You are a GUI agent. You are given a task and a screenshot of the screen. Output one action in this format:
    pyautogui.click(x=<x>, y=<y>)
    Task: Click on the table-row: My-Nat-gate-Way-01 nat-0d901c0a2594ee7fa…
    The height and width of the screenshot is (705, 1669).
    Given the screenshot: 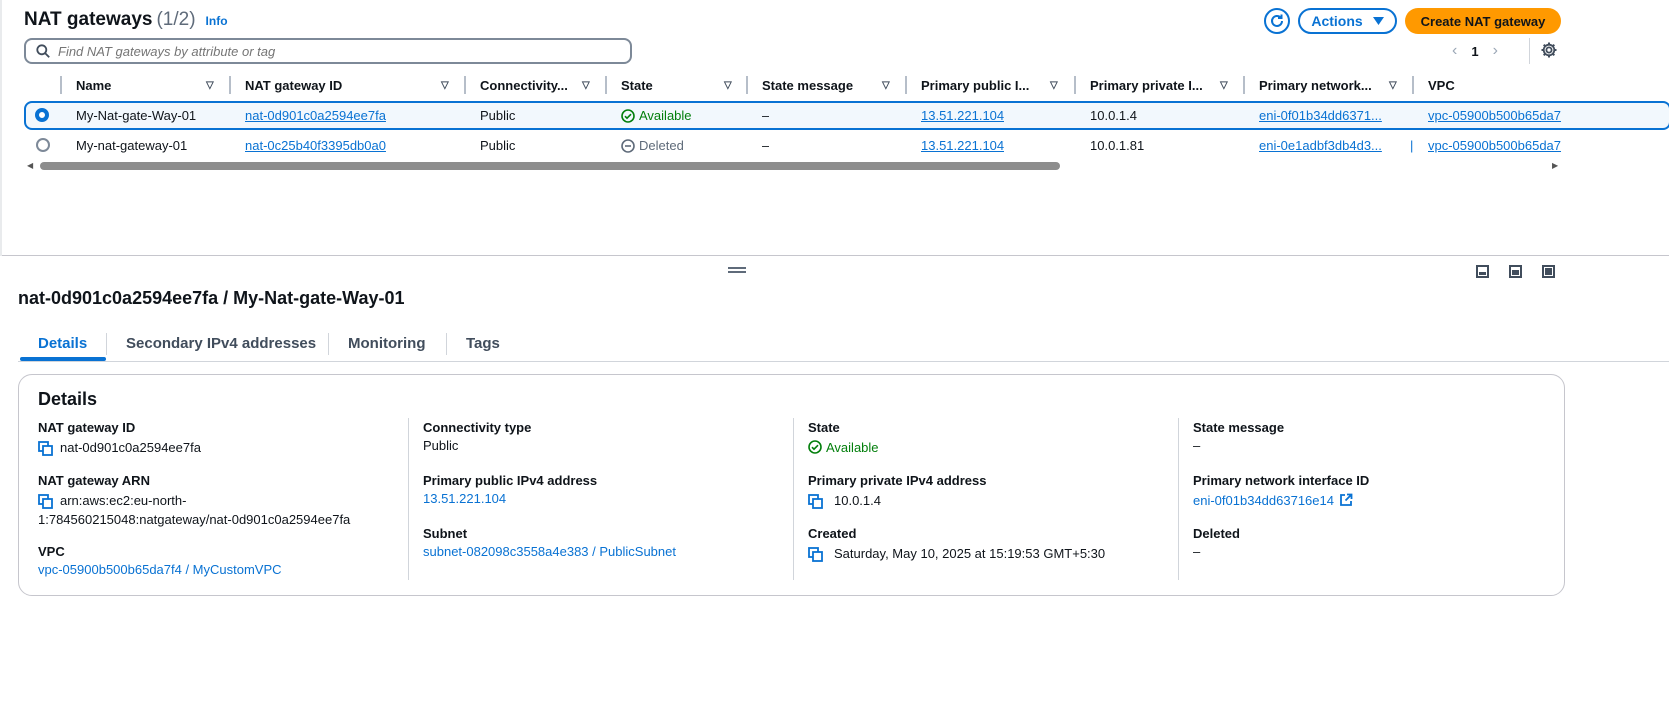 What is the action you would take?
    pyautogui.click(x=846, y=115)
    